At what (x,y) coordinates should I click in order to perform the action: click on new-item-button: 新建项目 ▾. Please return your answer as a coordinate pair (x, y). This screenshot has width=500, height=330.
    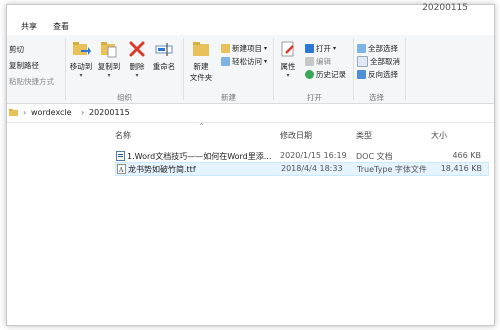
    Looking at the image, I should click on (244, 48).